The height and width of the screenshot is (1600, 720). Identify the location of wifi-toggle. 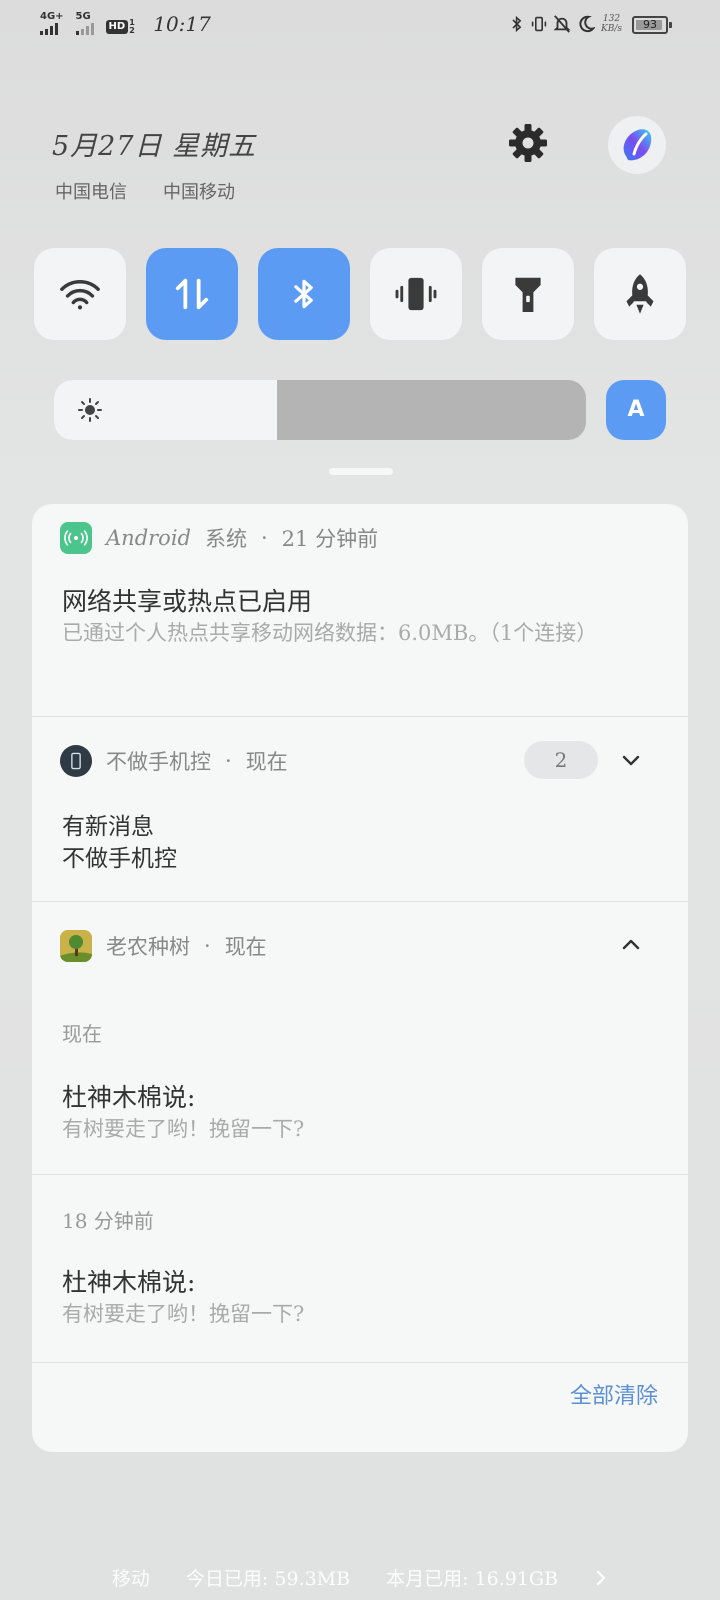
(80, 294).